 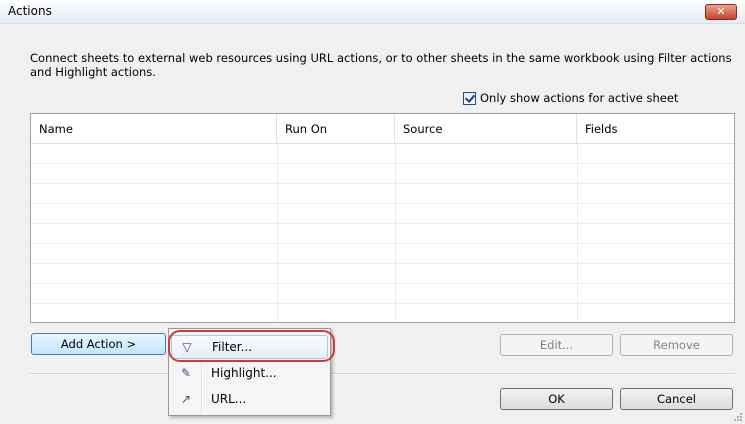 What do you see at coordinates (98, 344) in the screenshot?
I see `add-action-button: Add Action >` at bounding box center [98, 344].